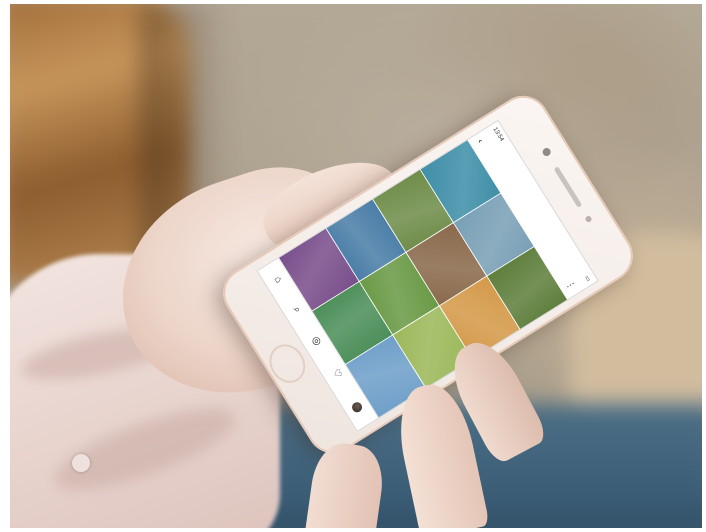 This screenshot has width=706, height=532. I want to click on search-icon: ⌕, so click(297, 310).